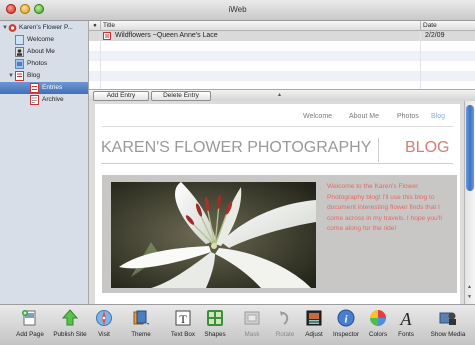 The height and width of the screenshot is (345, 475). I want to click on column-marker: ●, so click(95, 25).